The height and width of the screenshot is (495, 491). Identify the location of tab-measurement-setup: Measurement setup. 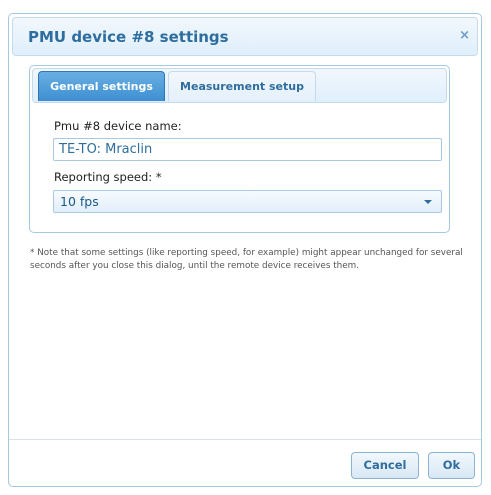
(242, 86).